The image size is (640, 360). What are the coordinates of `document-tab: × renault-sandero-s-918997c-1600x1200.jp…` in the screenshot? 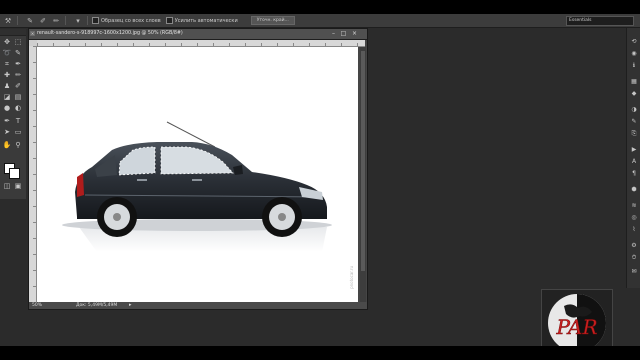 It's located at (198, 34).